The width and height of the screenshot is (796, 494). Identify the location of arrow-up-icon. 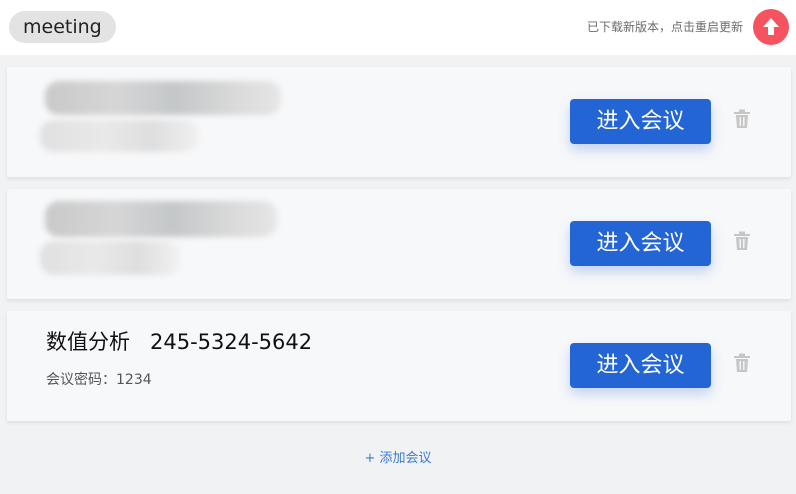
(771, 26).